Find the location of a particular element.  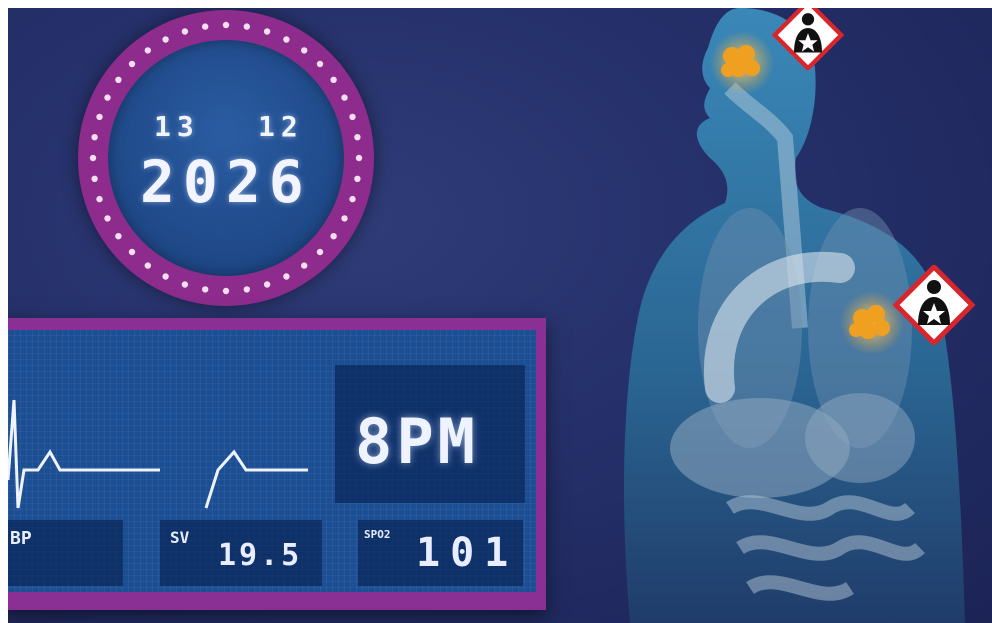

bpm-readout: 8PM is located at coordinates (417, 441).